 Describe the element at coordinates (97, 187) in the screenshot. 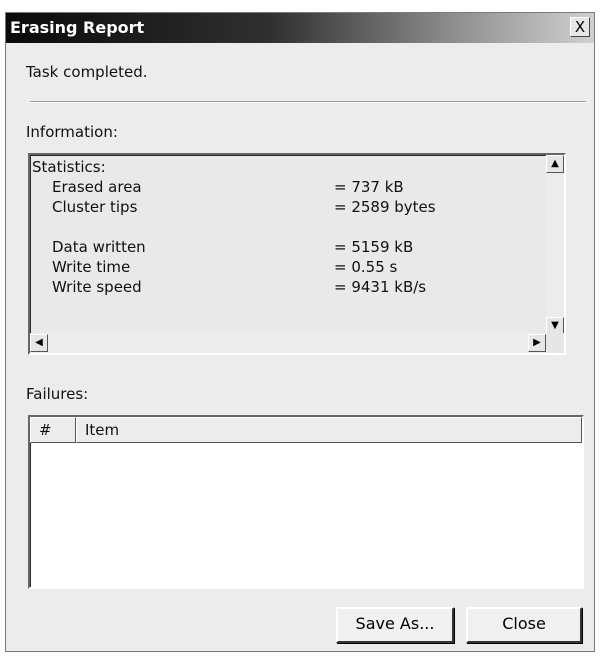

I see `stat-name: Erased area` at that location.